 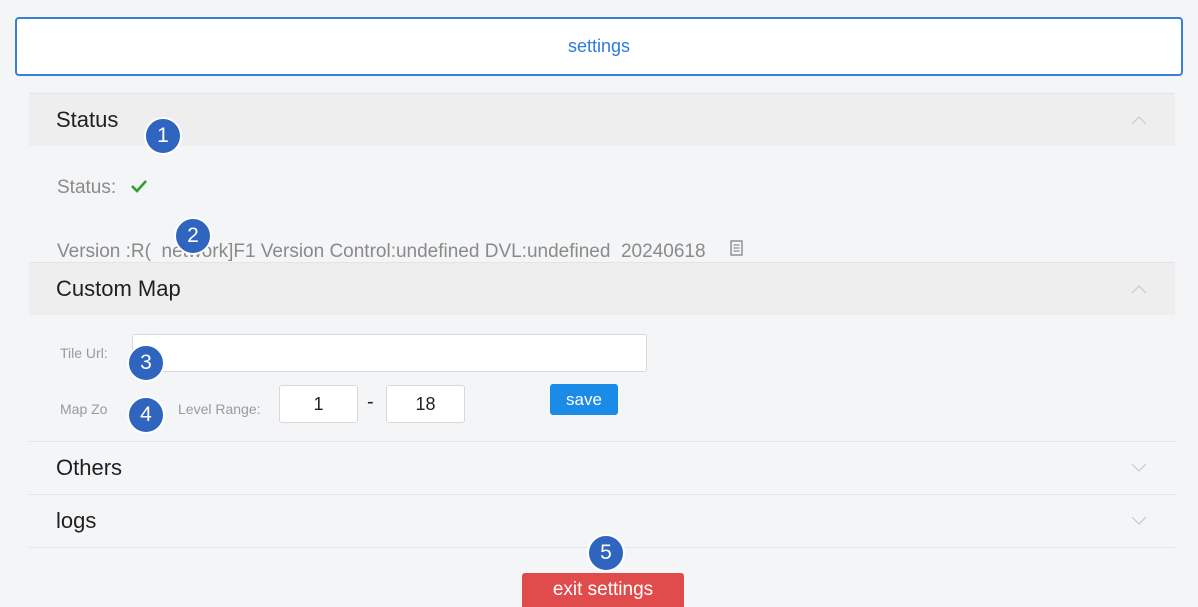 I want to click on settings-title: settings, so click(x=599, y=46).